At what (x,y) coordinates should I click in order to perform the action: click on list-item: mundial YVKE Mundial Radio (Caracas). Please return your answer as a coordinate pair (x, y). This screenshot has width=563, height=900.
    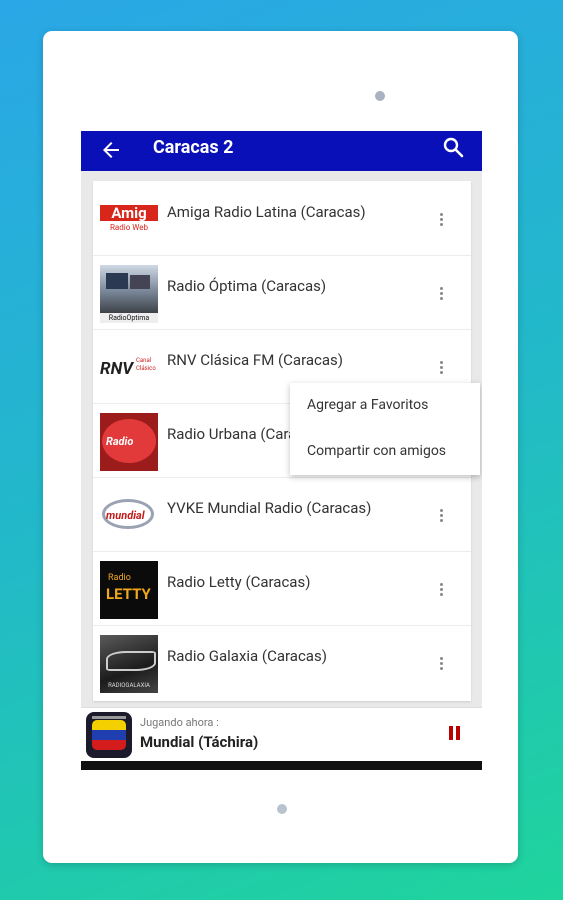
    Looking at the image, I should click on (282, 514).